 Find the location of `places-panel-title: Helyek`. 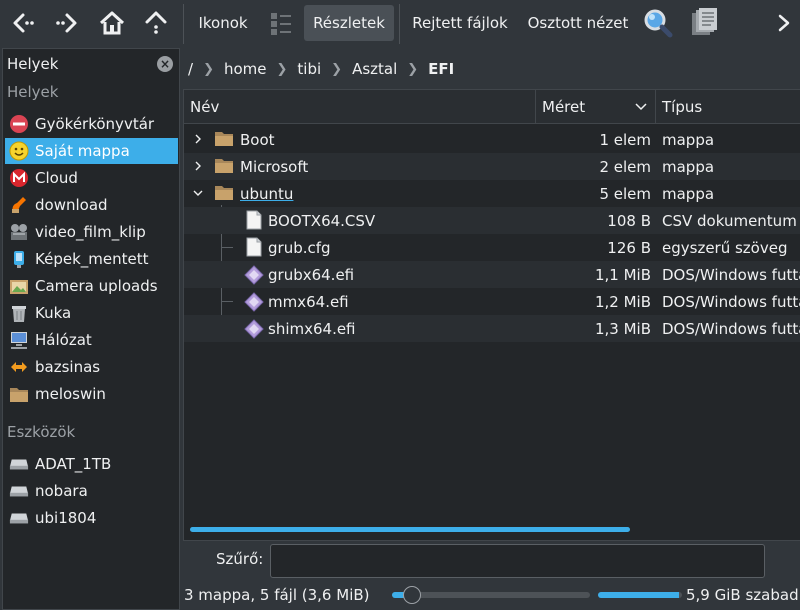

places-panel-title: Helyek is located at coordinates (33, 64).